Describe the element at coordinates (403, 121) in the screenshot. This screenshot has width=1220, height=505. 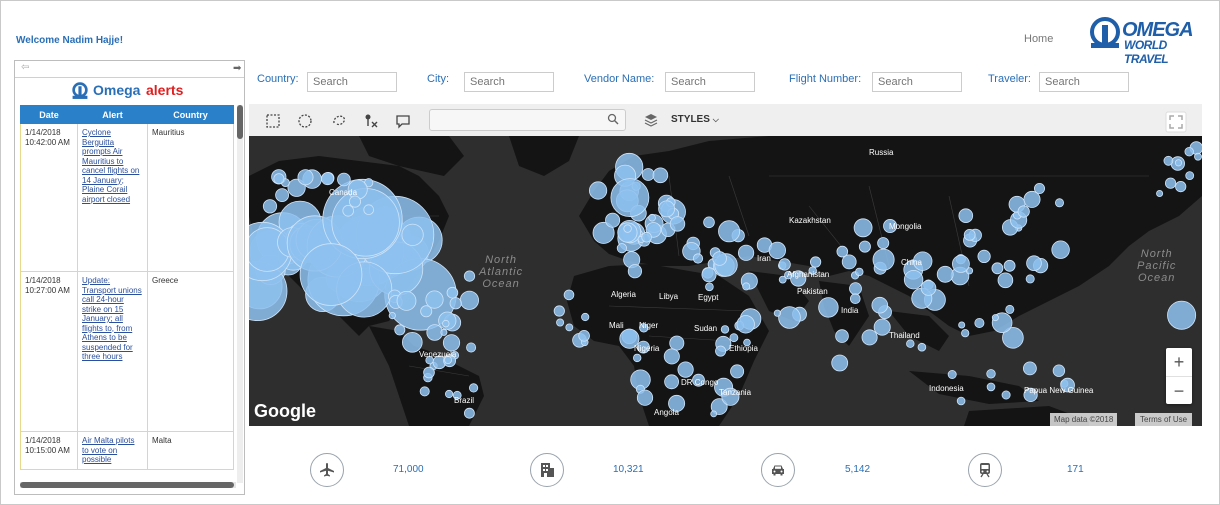
I see `comment-tool-icon` at that location.